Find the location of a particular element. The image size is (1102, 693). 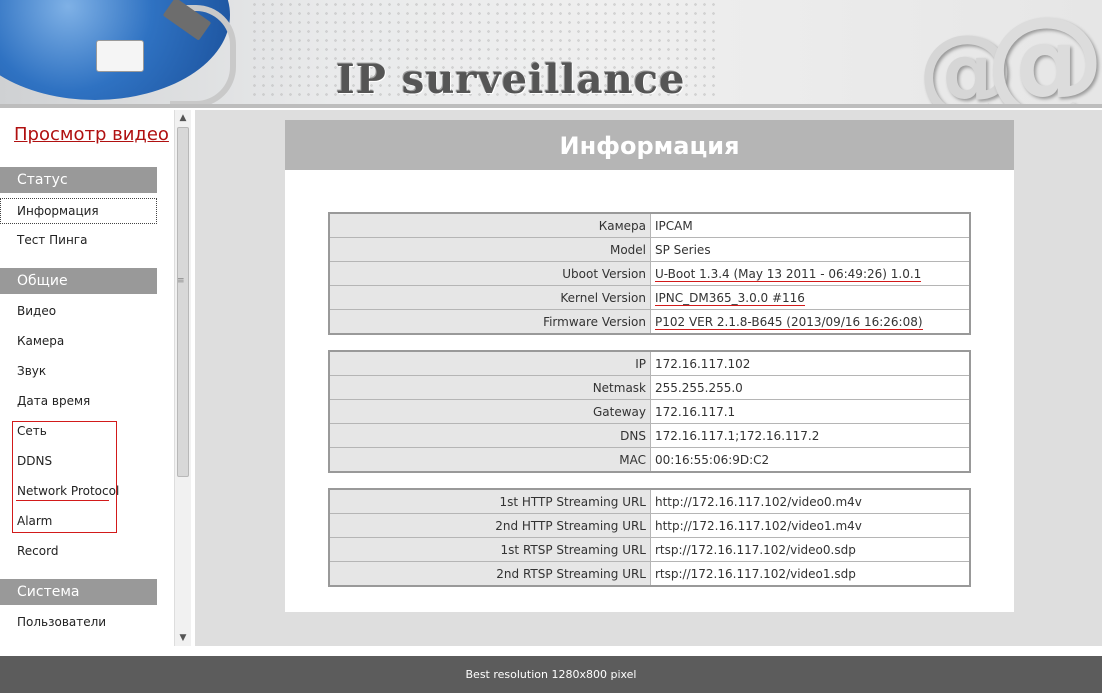

sidebar-scrollbar: ▲ ≡ ▼ is located at coordinates (182, 378).